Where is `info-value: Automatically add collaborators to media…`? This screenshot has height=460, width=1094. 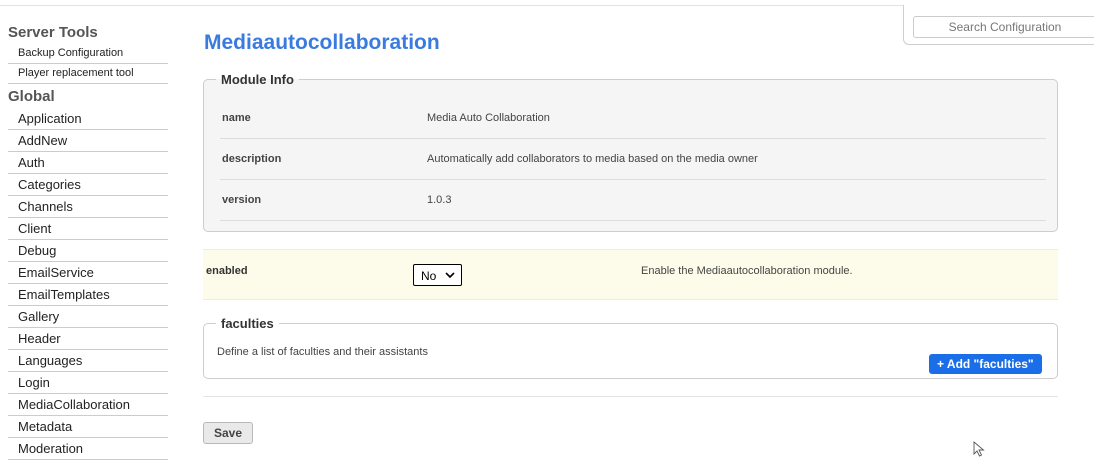 info-value: Automatically add collaborators to media… is located at coordinates (592, 159).